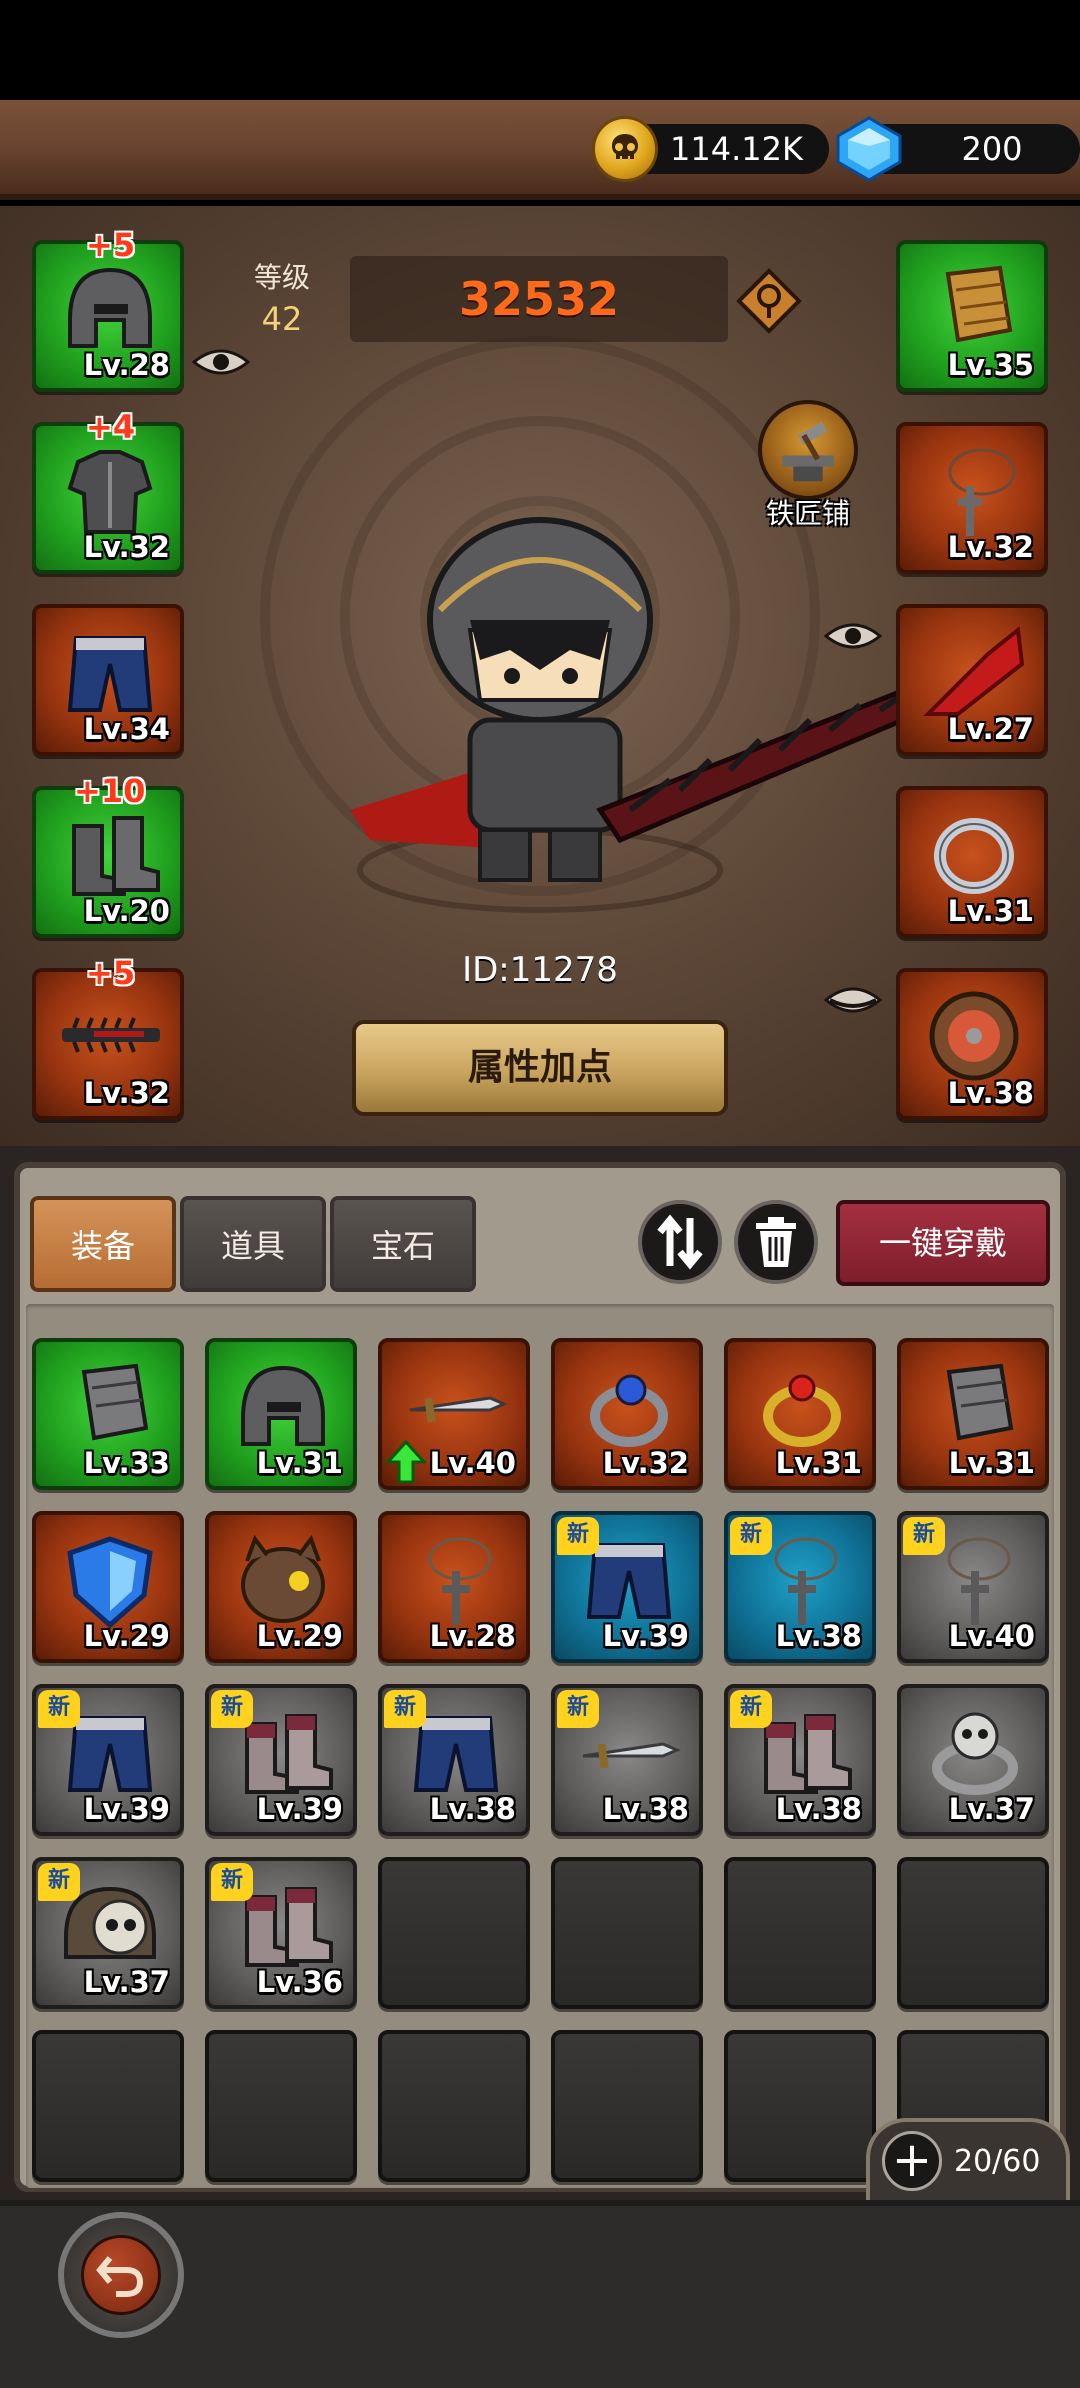 The height and width of the screenshot is (2388, 1080). What do you see at coordinates (975, 1753) in the screenshot?
I see `skull-ring-icon` at bounding box center [975, 1753].